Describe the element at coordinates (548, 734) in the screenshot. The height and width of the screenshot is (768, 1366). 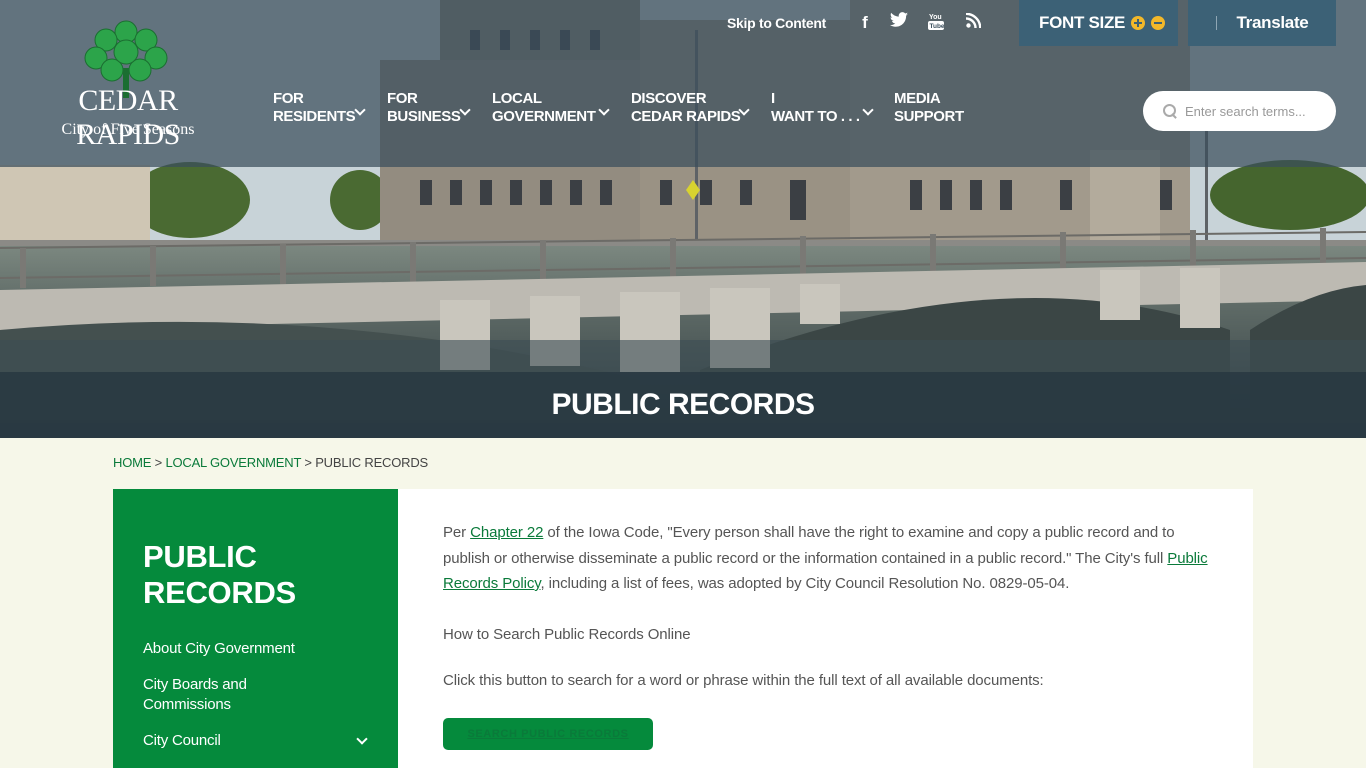
I see `search-public-records-button: SEARCH PUBLIC RECORDS` at that location.